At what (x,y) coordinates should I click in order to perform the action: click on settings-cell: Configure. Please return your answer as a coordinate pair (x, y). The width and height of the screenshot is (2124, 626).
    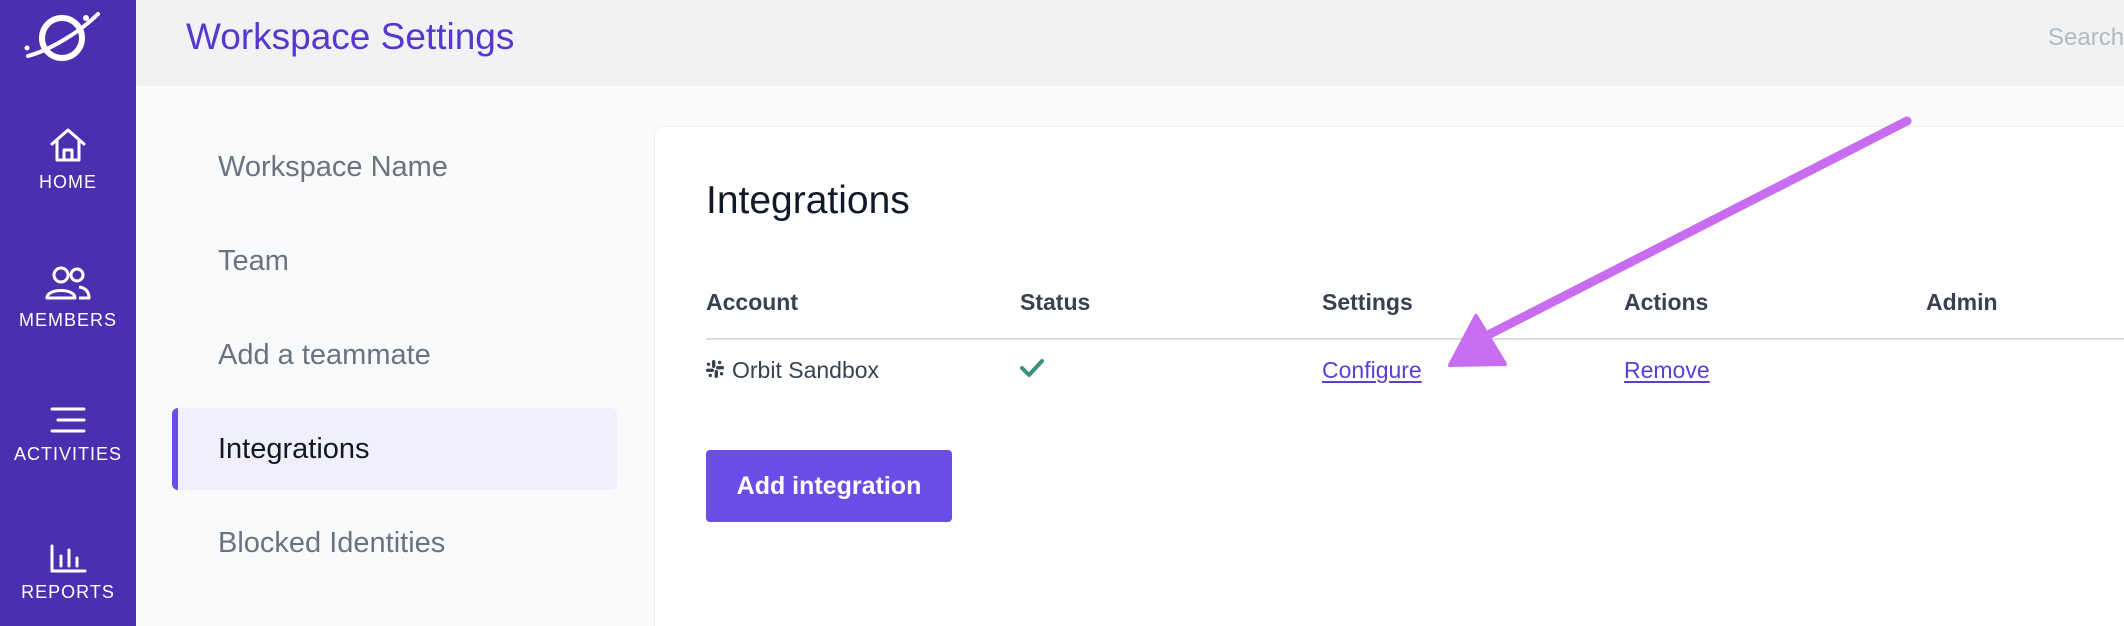
    Looking at the image, I should click on (1372, 370).